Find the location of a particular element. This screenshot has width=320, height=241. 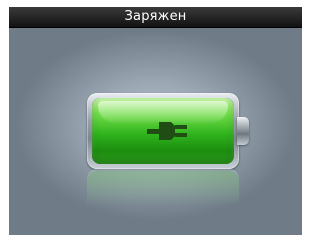

status-bar: Заряжен is located at coordinates (155, 17).